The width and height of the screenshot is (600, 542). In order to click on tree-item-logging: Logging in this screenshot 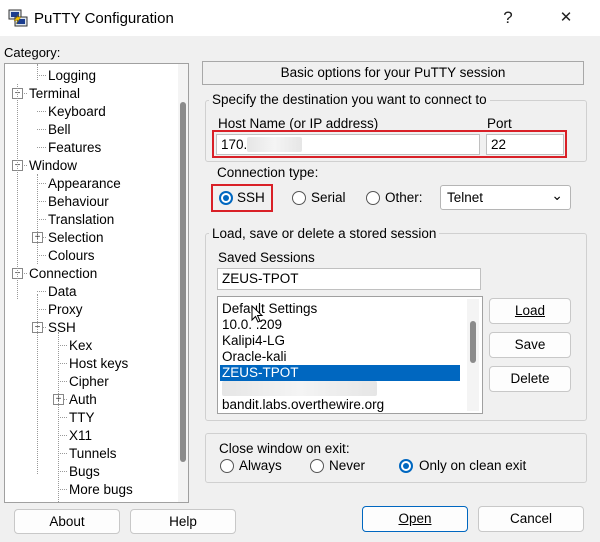, I will do `click(72, 75)`.